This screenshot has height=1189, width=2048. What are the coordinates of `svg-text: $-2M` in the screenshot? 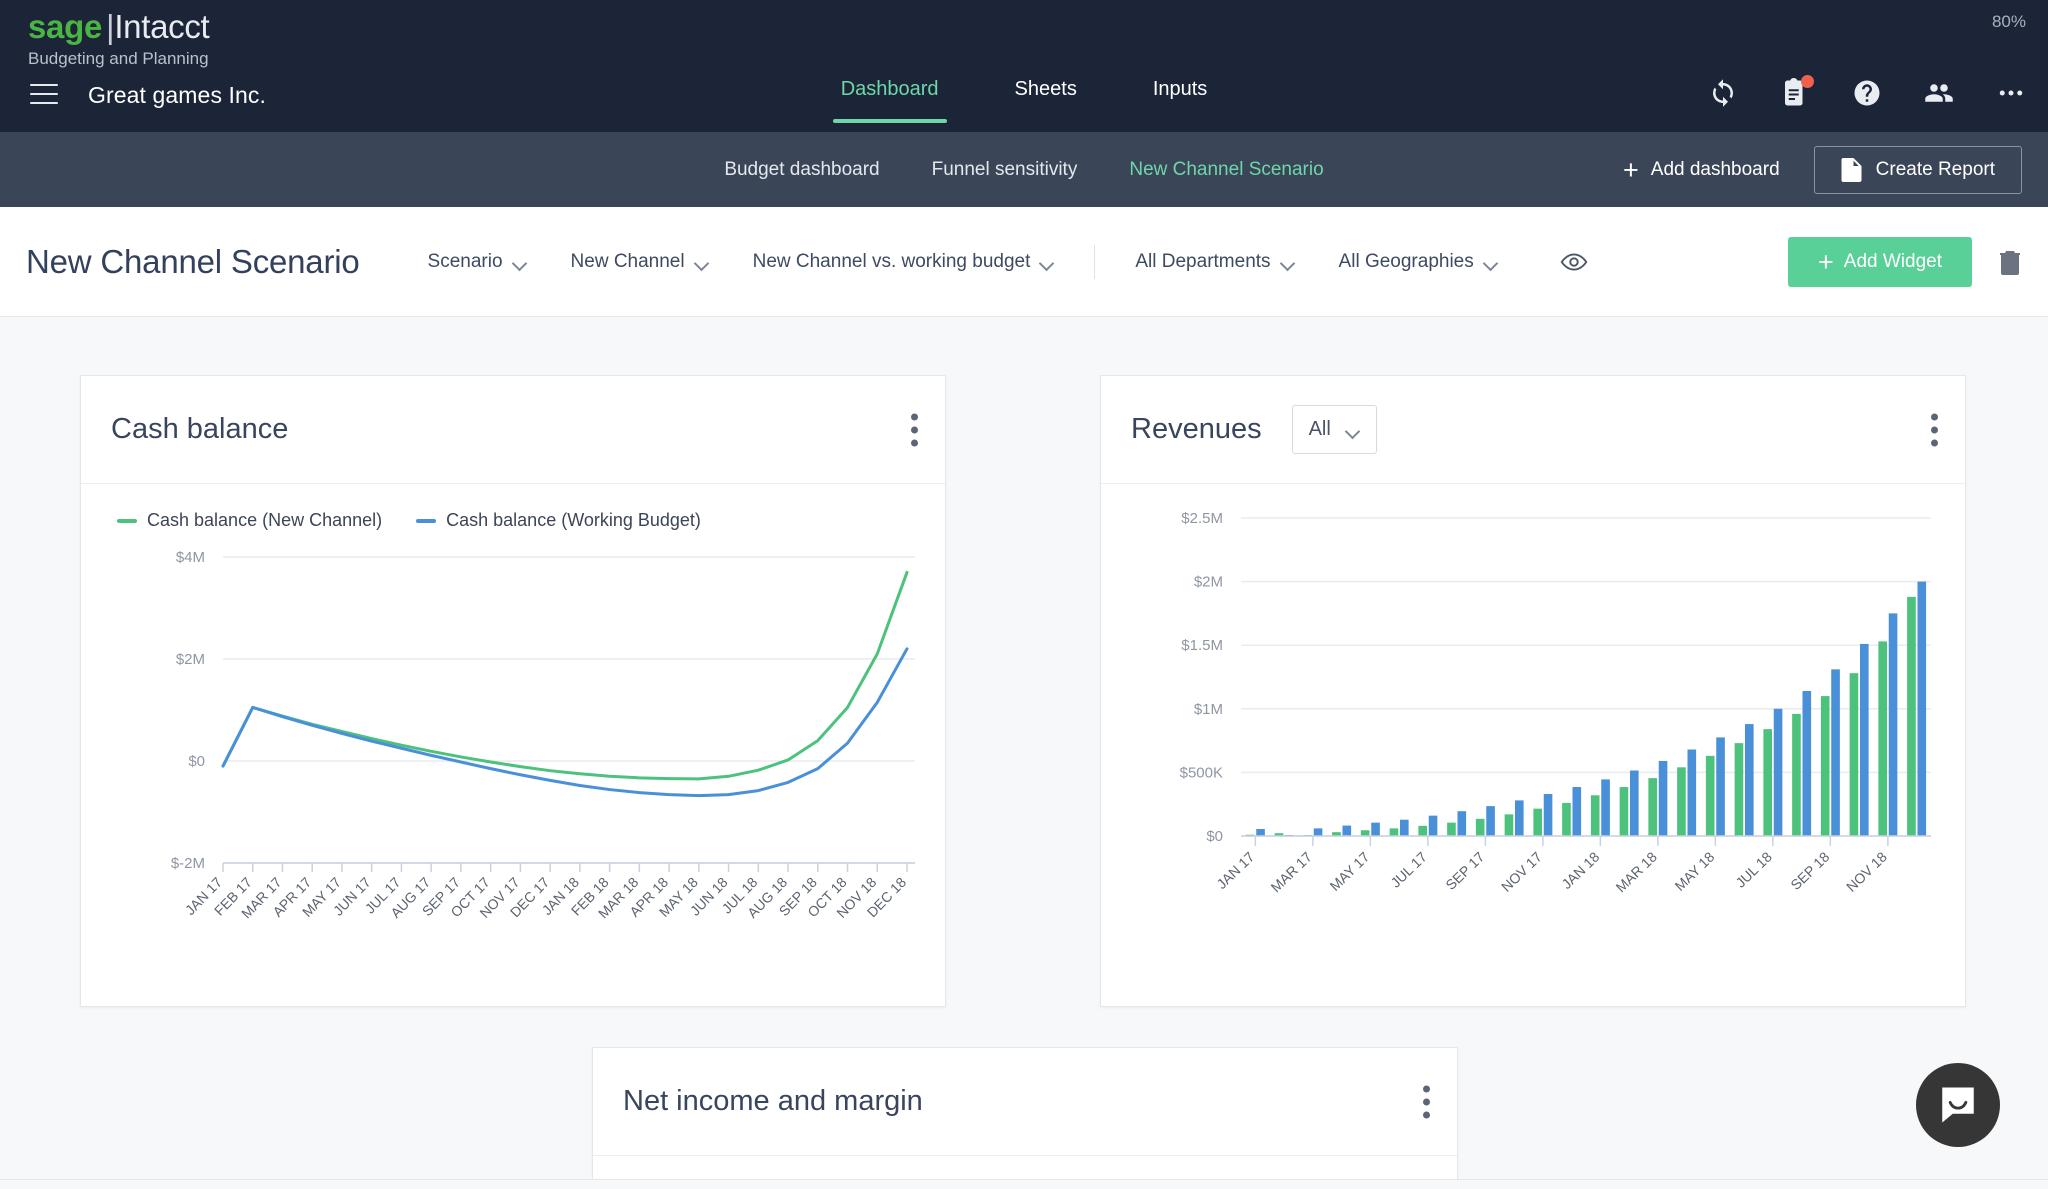 It's located at (188, 863).